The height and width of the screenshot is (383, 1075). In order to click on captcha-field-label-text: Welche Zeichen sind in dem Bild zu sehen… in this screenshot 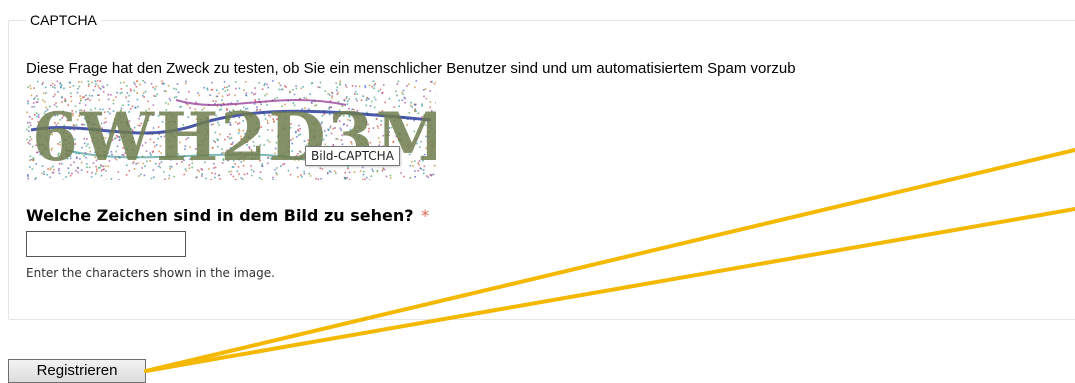, I will do `click(220, 215)`.